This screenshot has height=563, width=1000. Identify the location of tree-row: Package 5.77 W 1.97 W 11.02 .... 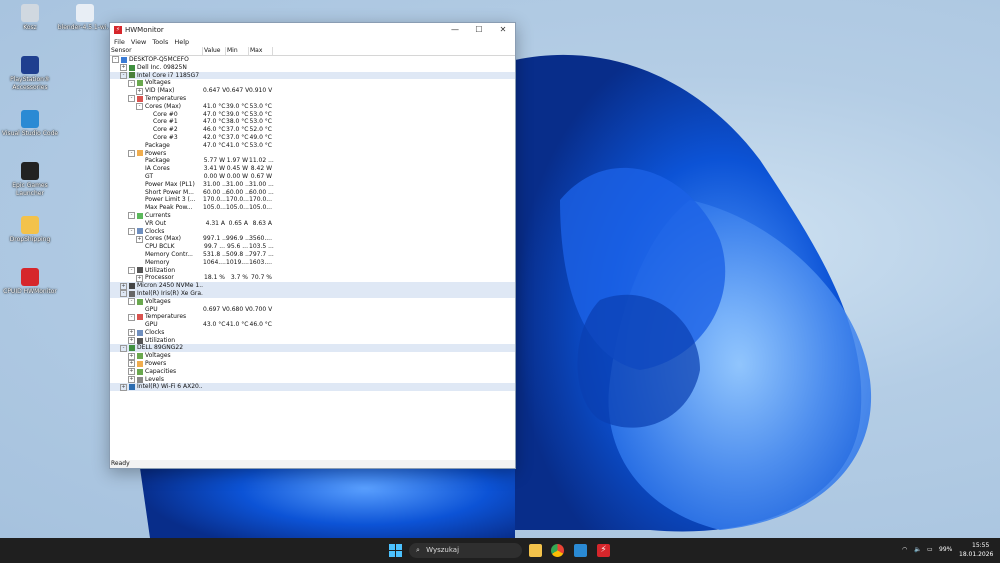
(312, 161).